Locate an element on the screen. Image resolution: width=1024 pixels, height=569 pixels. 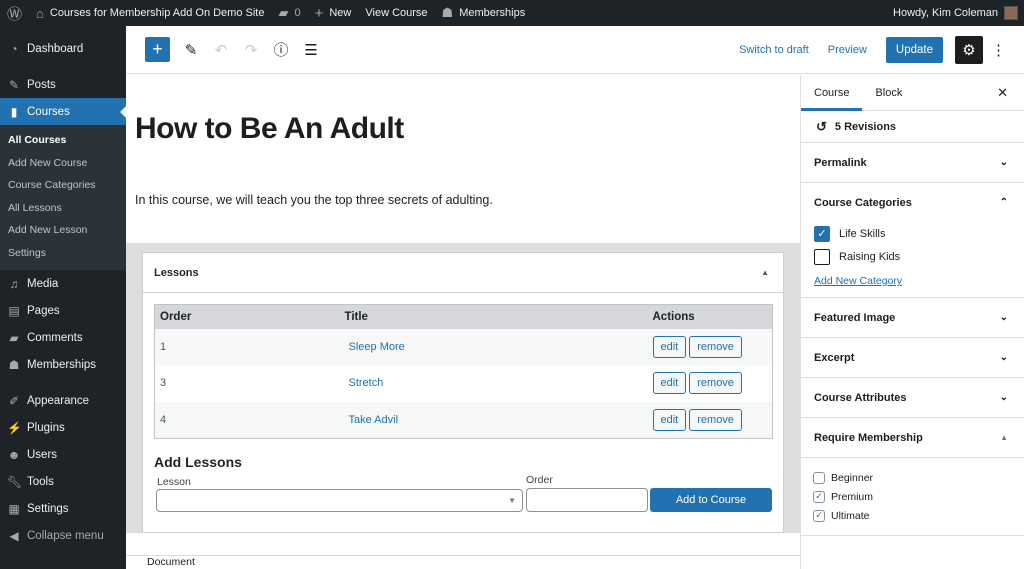
dropdown-arrow-icon: ▼ is located at coordinates (512, 500).